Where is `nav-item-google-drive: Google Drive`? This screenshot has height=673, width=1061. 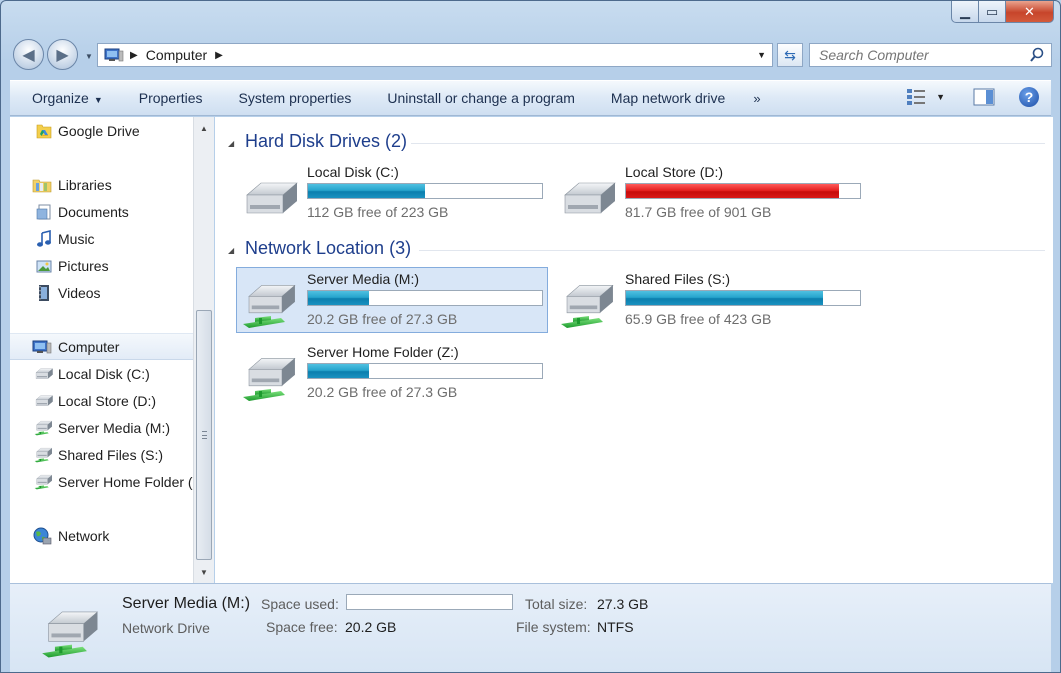
nav-item-google-drive: Google Drive is located at coordinates (101, 130).